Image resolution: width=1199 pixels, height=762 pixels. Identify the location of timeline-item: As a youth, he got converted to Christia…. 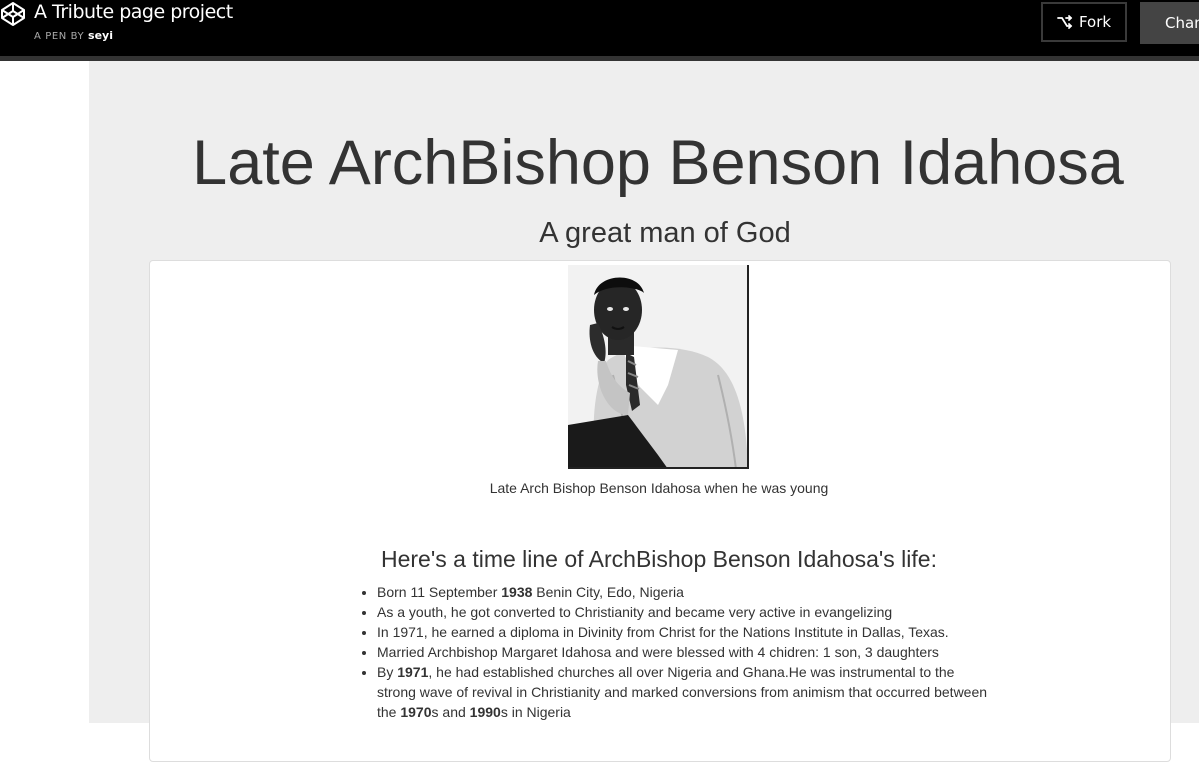
(687, 612).